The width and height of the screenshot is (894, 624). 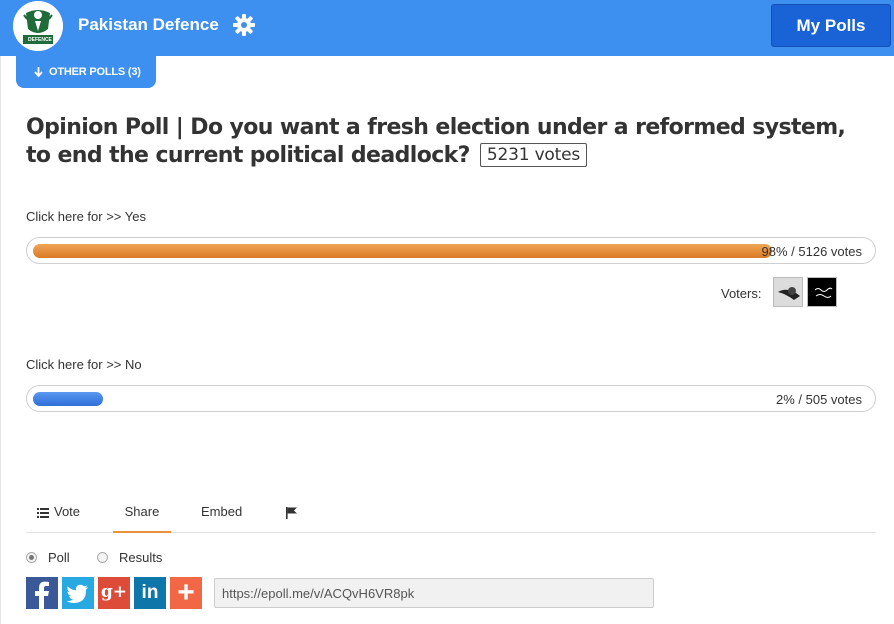 What do you see at coordinates (114, 593) in the screenshot?
I see `google-plus-share-button: g+` at bounding box center [114, 593].